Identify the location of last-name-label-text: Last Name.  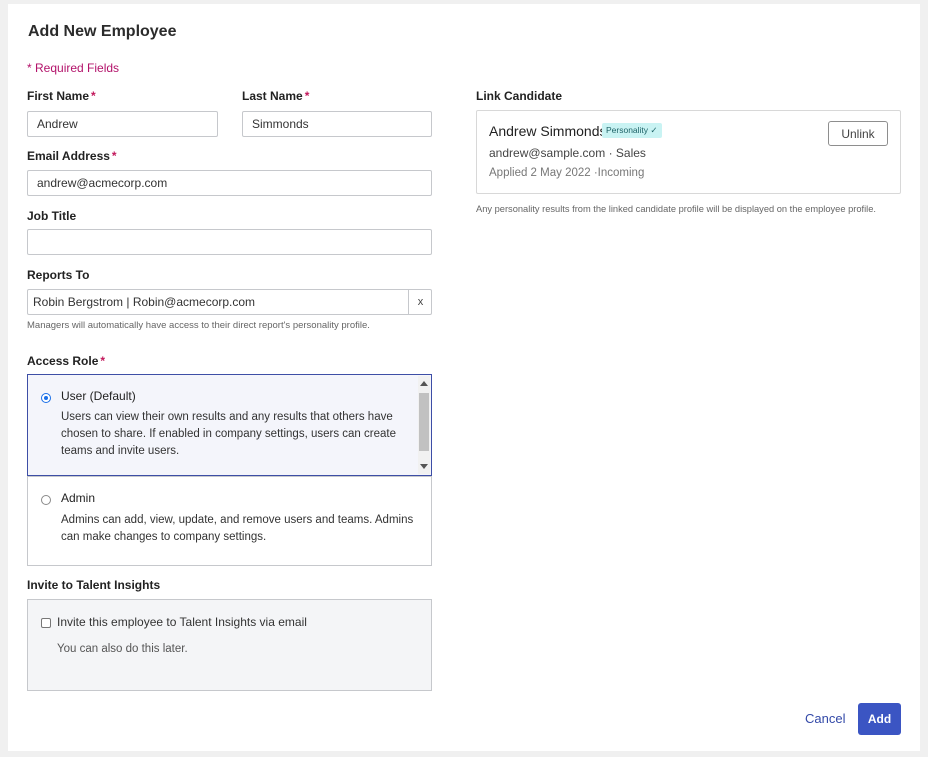
(272, 96).